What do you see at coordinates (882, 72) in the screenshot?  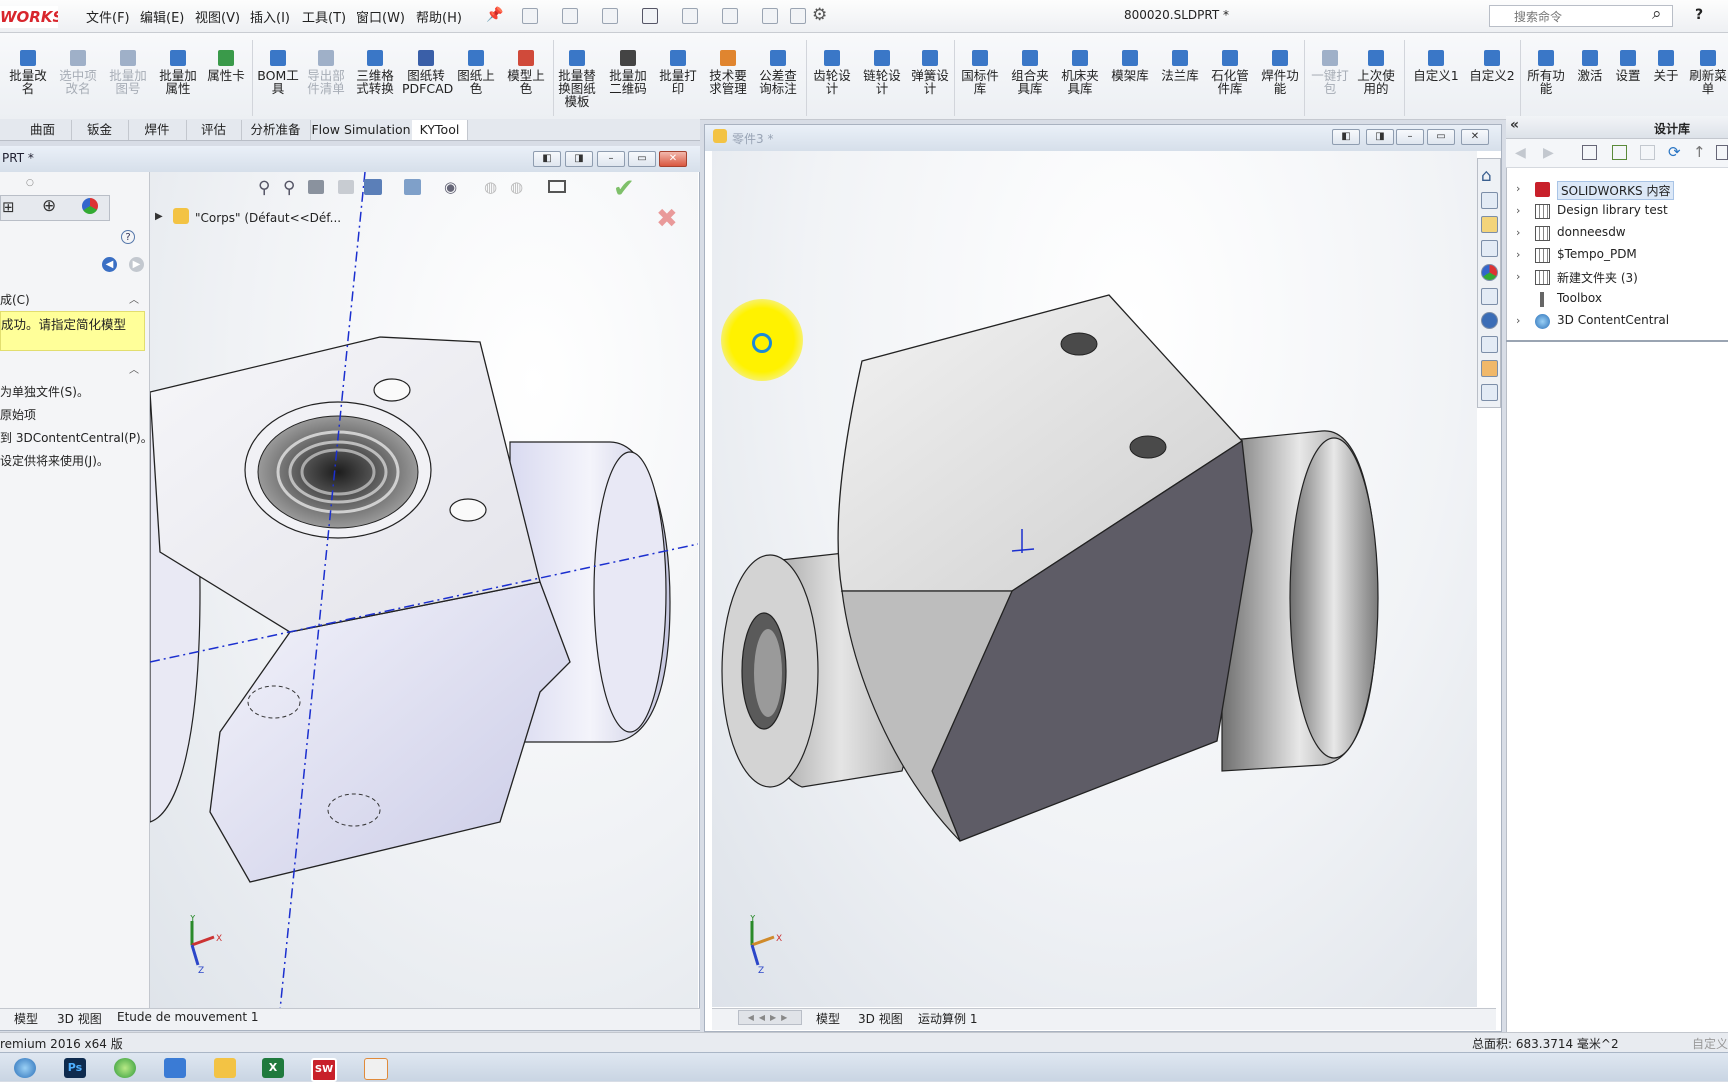 I see `ribbon-button: 链轮设 计` at bounding box center [882, 72].